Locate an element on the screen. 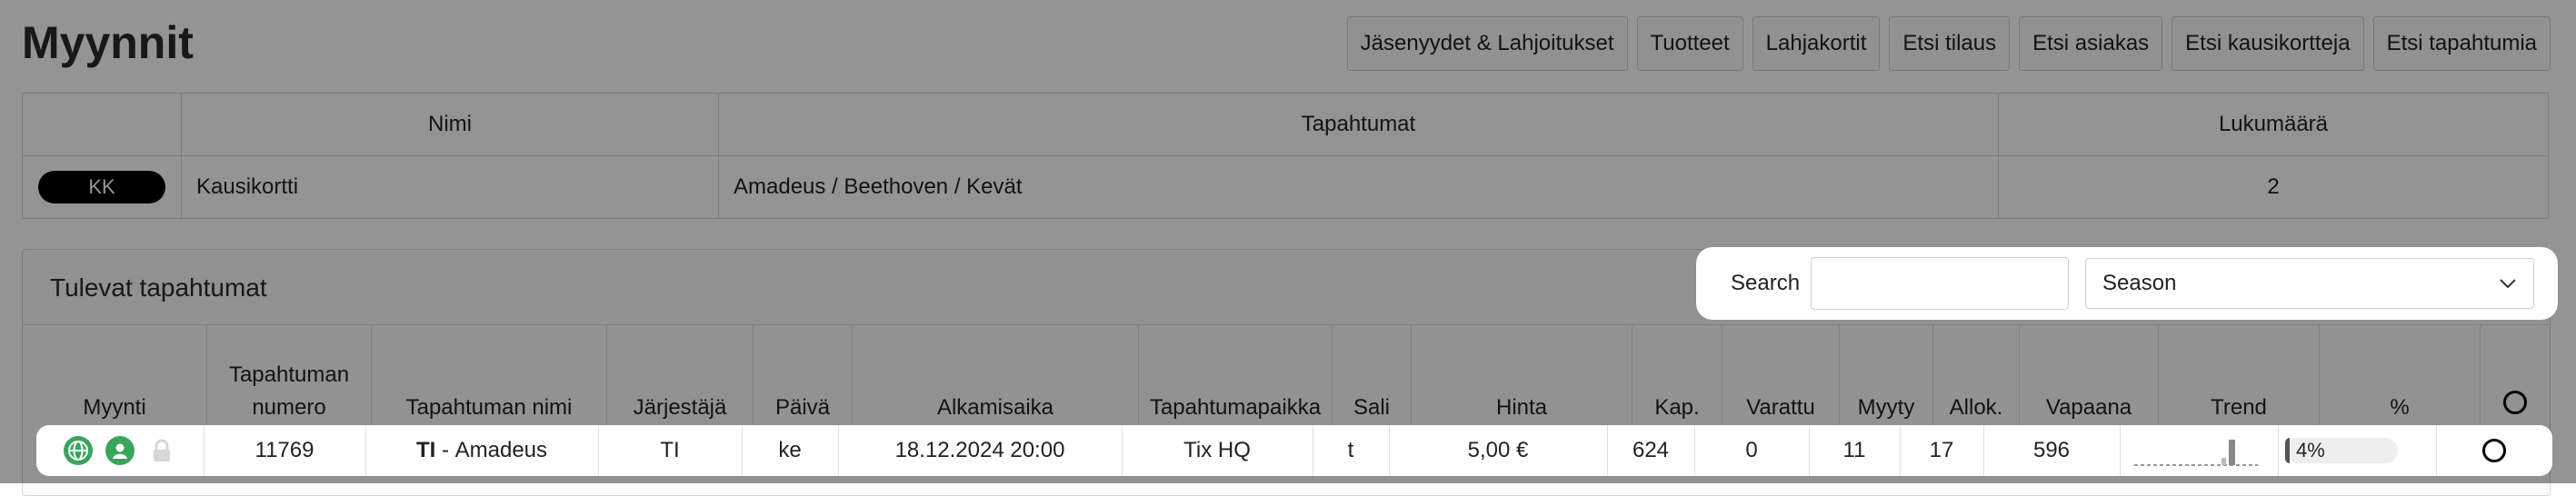  page-title: Myynnit is located at coordinates (108, 43).